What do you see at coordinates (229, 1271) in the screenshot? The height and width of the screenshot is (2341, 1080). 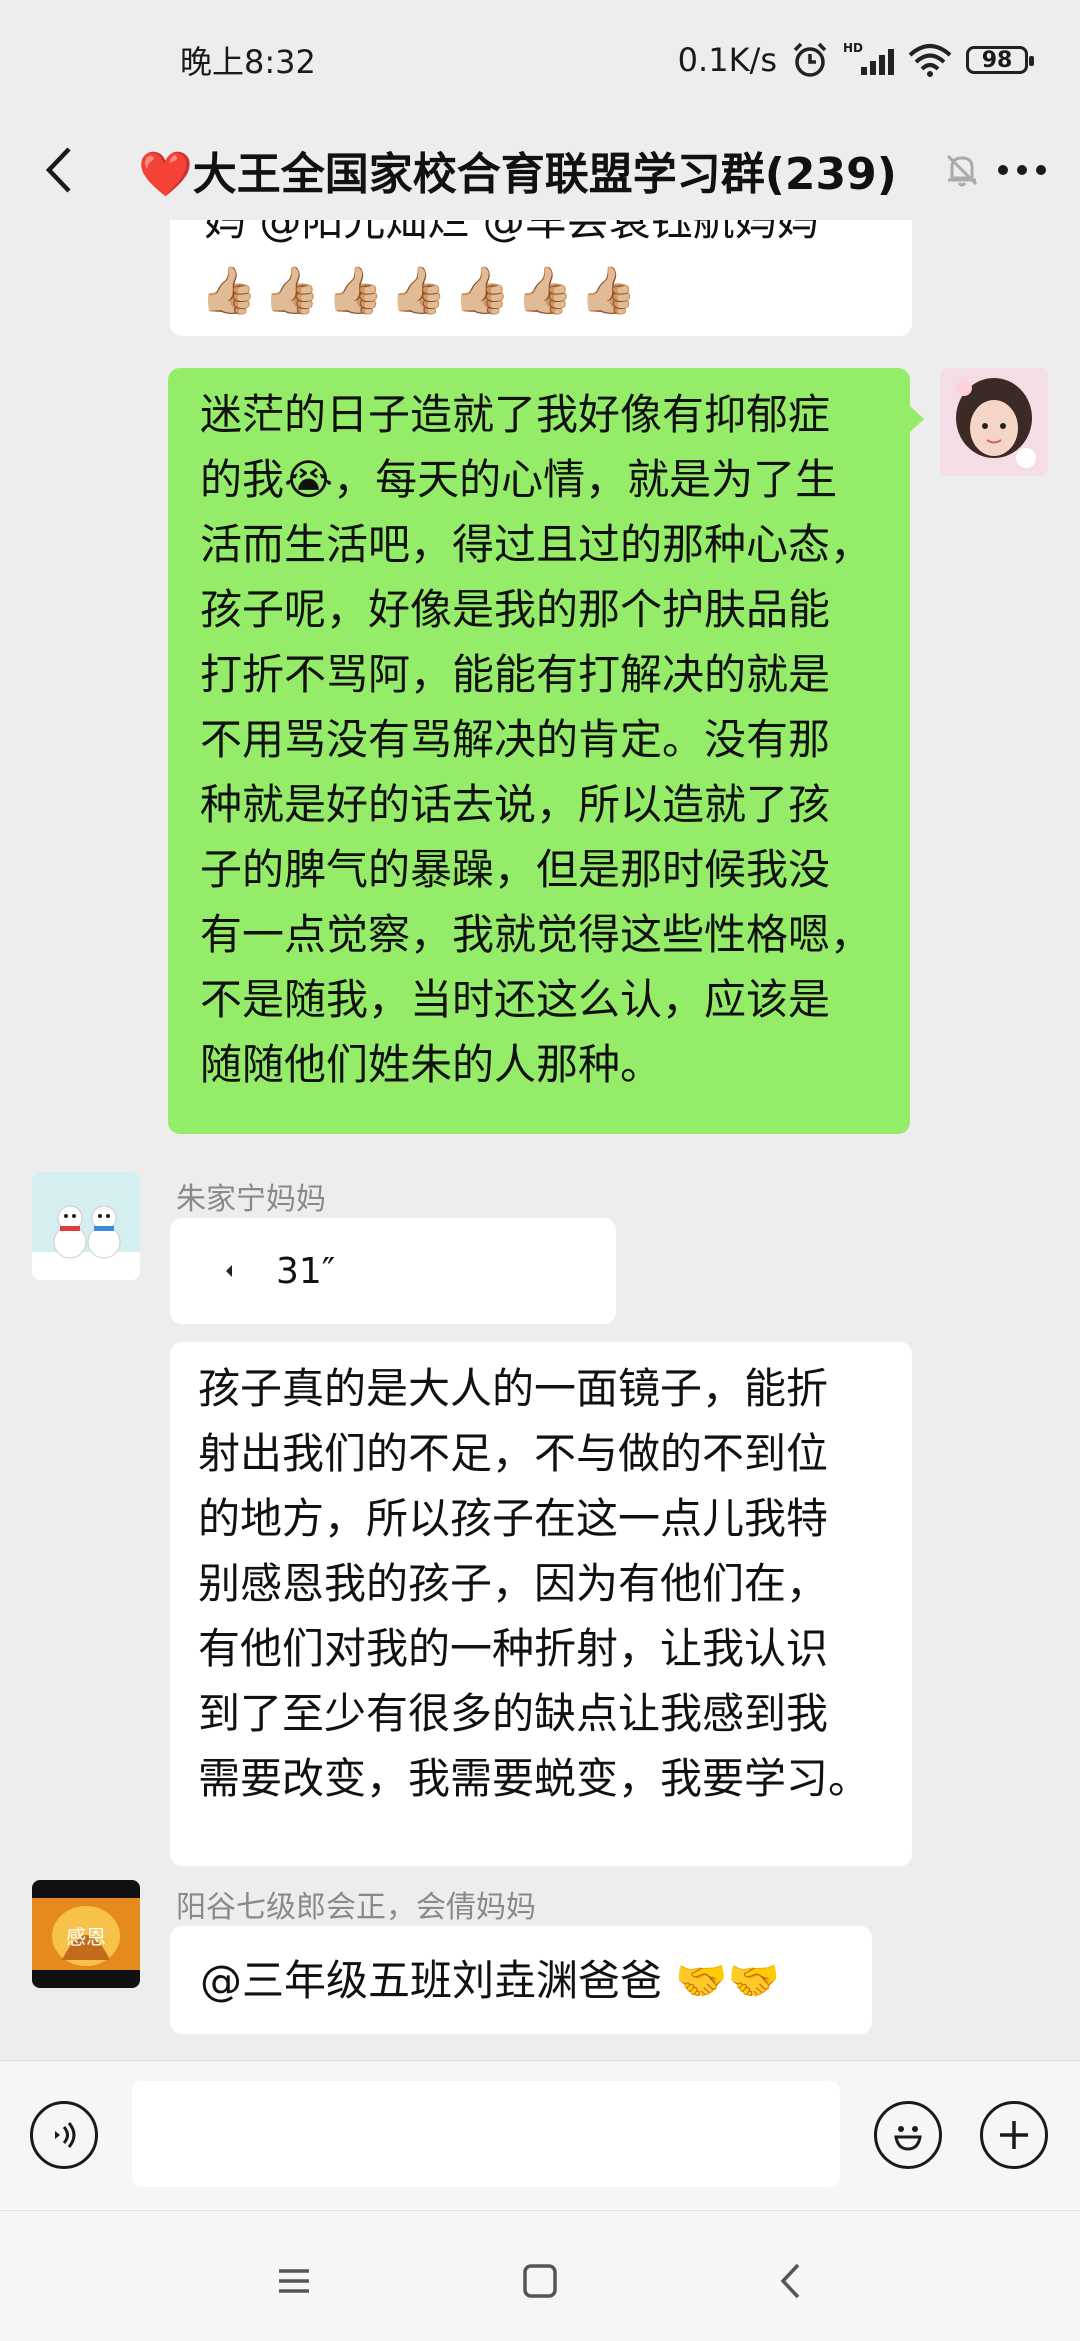 I see `voice-wave-icon` at bounding box center [229, 1271].